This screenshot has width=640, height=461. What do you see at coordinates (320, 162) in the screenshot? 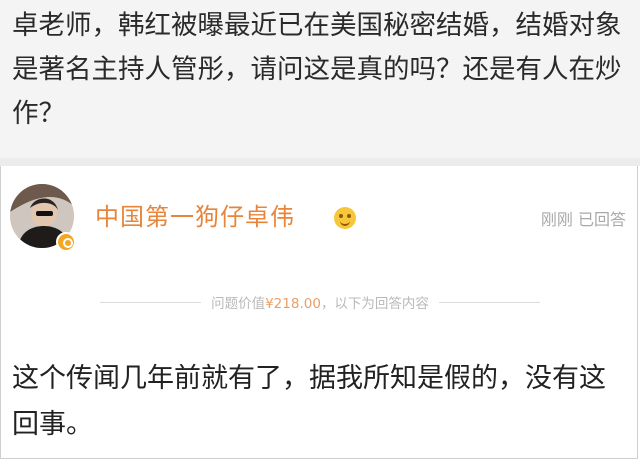
I see `section-divider` at bounding box center [320, 162].